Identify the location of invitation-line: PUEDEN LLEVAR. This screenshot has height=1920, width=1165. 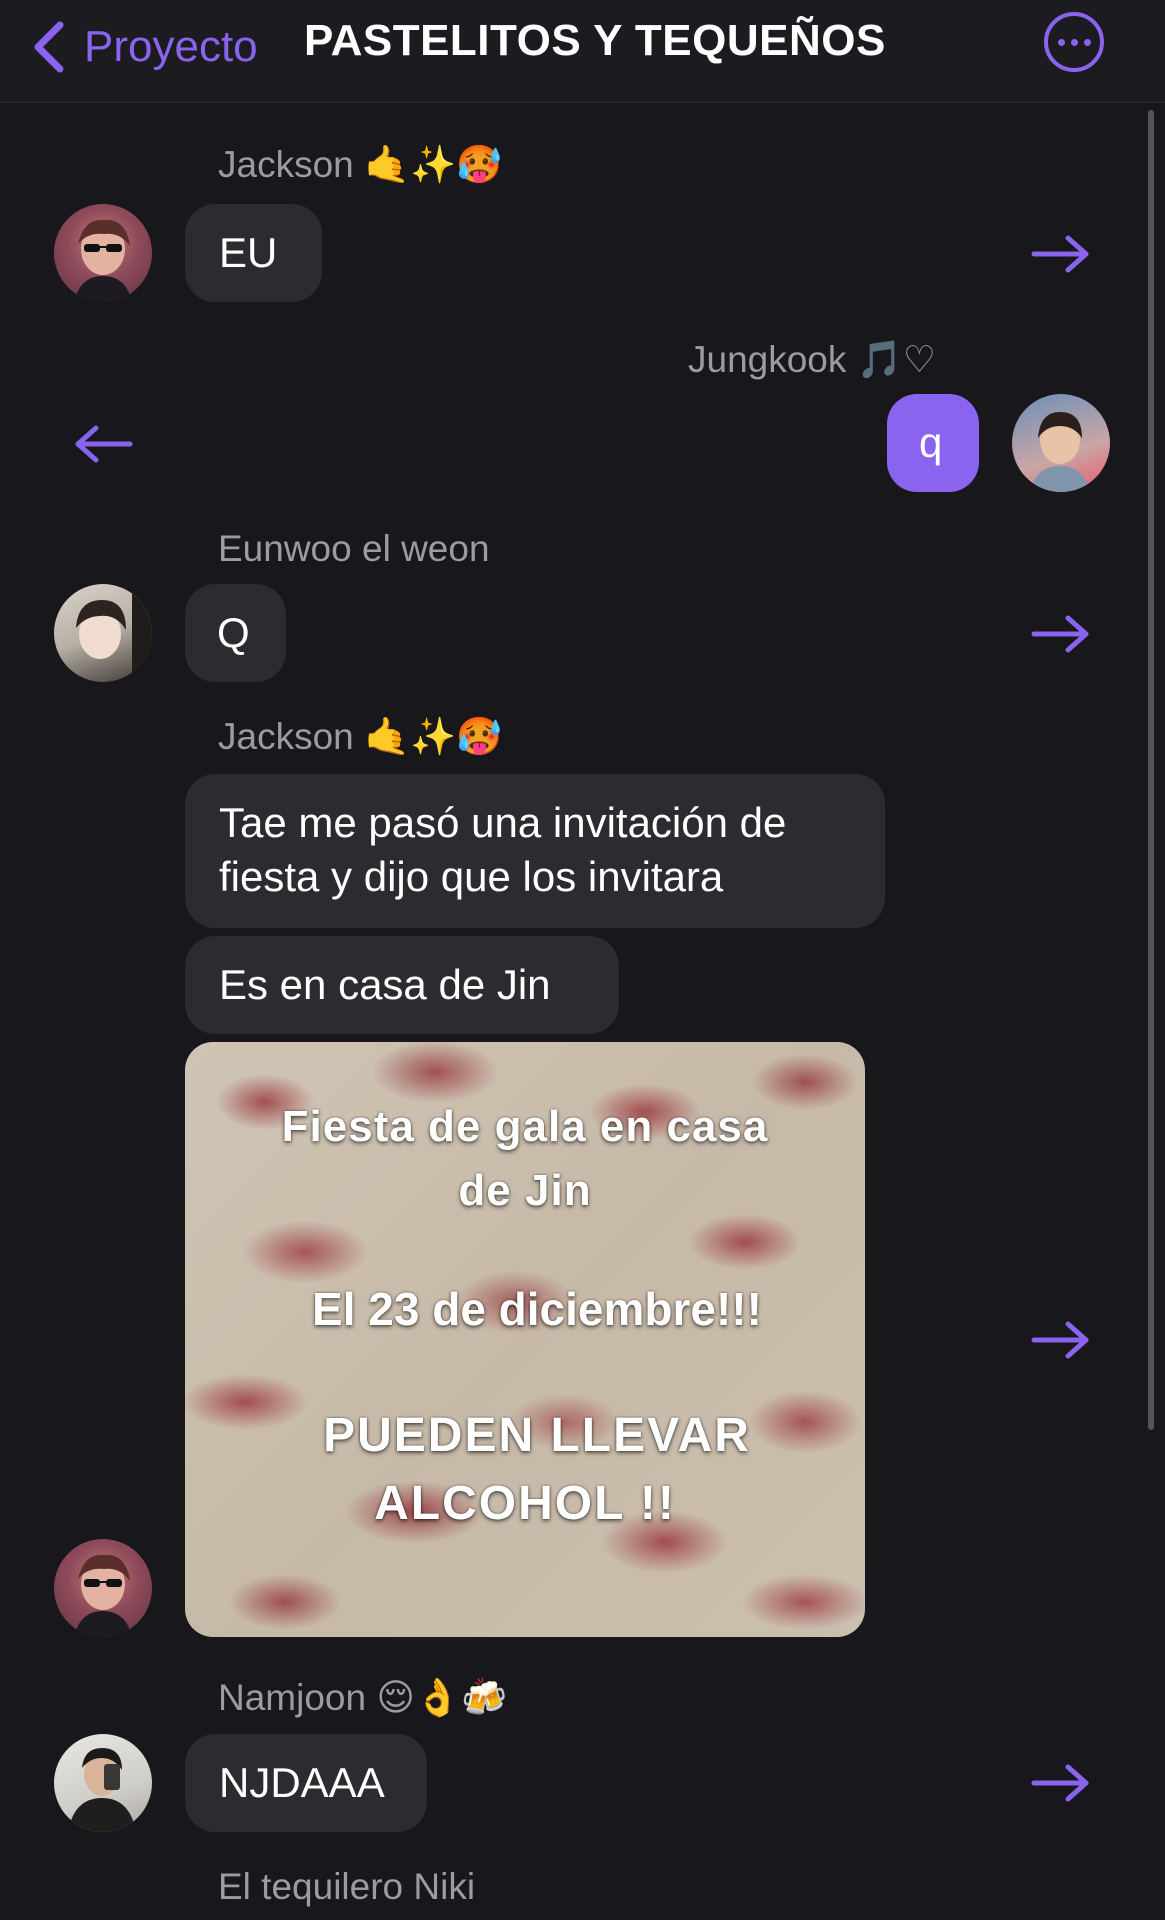
(537, 1435).